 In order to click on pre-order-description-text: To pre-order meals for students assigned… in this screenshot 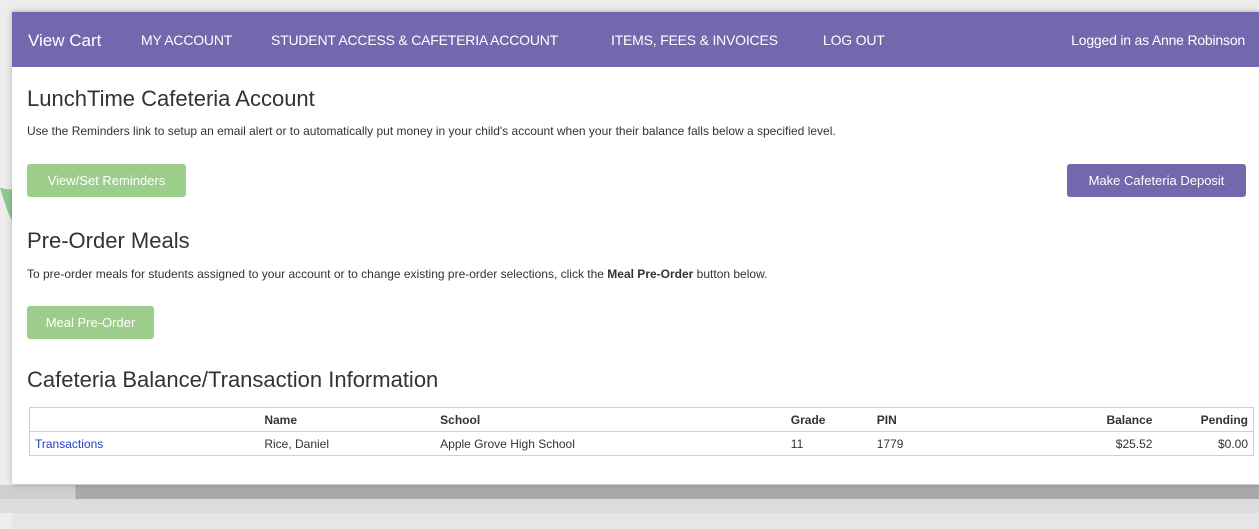, I will do `click(317, 274)`.